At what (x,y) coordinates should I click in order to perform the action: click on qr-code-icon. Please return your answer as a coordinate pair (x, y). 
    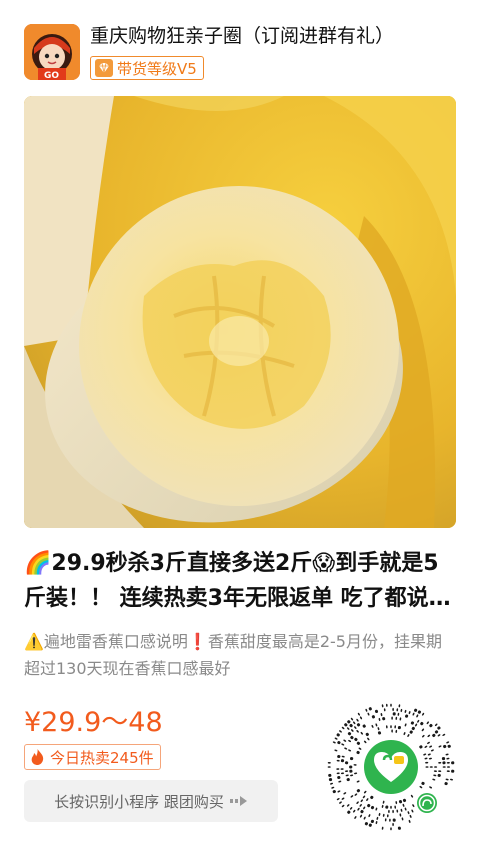
    Looking at the image, I should click on (391, 767).